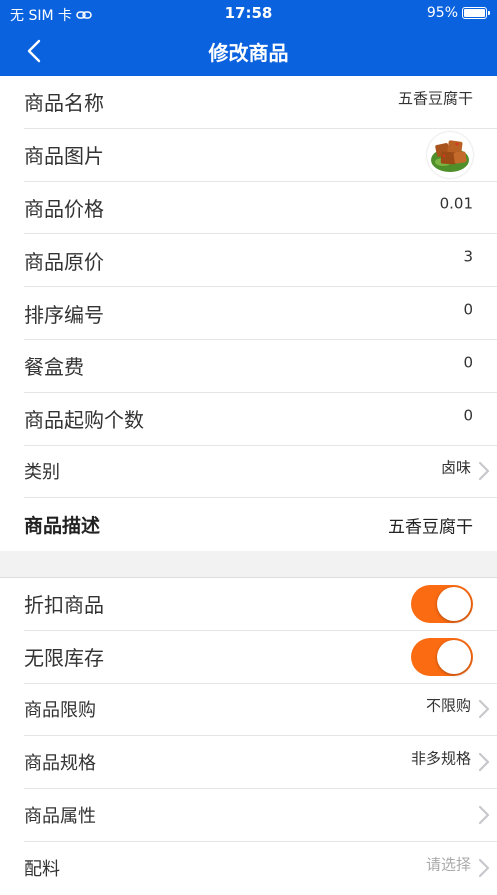 Image resolution: width=497 pixels, height=895 pixels. Describe the element at coordinates (455, 467) in the screenshot. I see `category-value: 卤味` at that location.